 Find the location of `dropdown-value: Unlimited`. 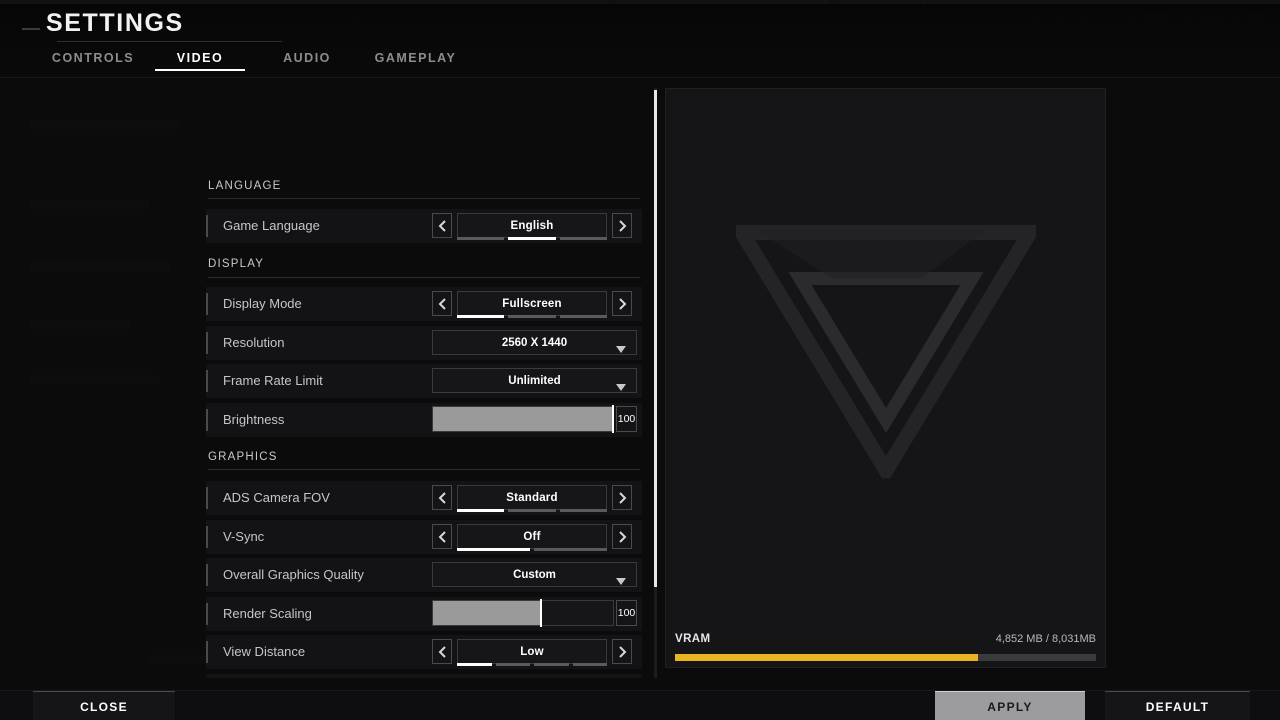

dropdown-value: Unlimited is located at coordinates (534, 380).